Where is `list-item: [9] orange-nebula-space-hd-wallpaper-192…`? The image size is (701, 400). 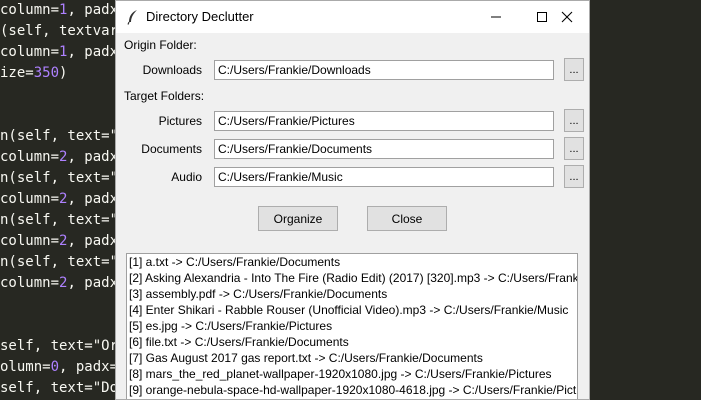 list-item: [9] orange-nebula-space-hd-wallpaper-192… is located at coordinates (352, 390).